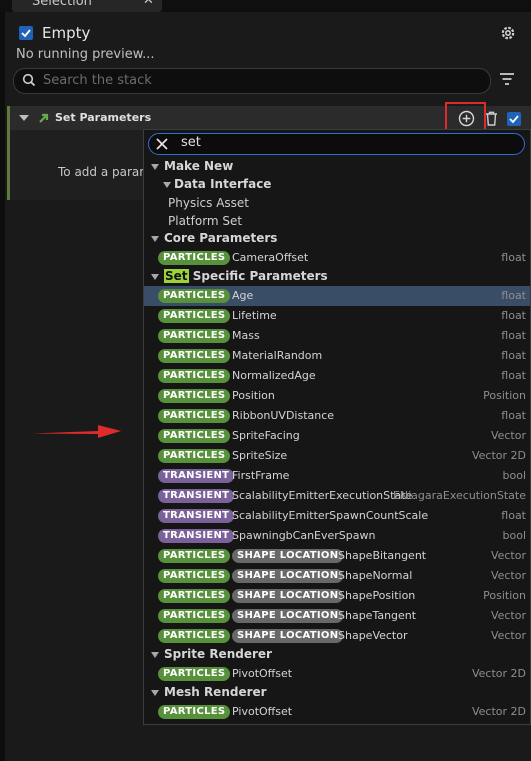 The width and height of the screenshot is (531, 761). What do you see at coordinates (377, 615) in the screenshot?
I see `parameter-name: ShapeTangent` at bounding box center [377, 615].